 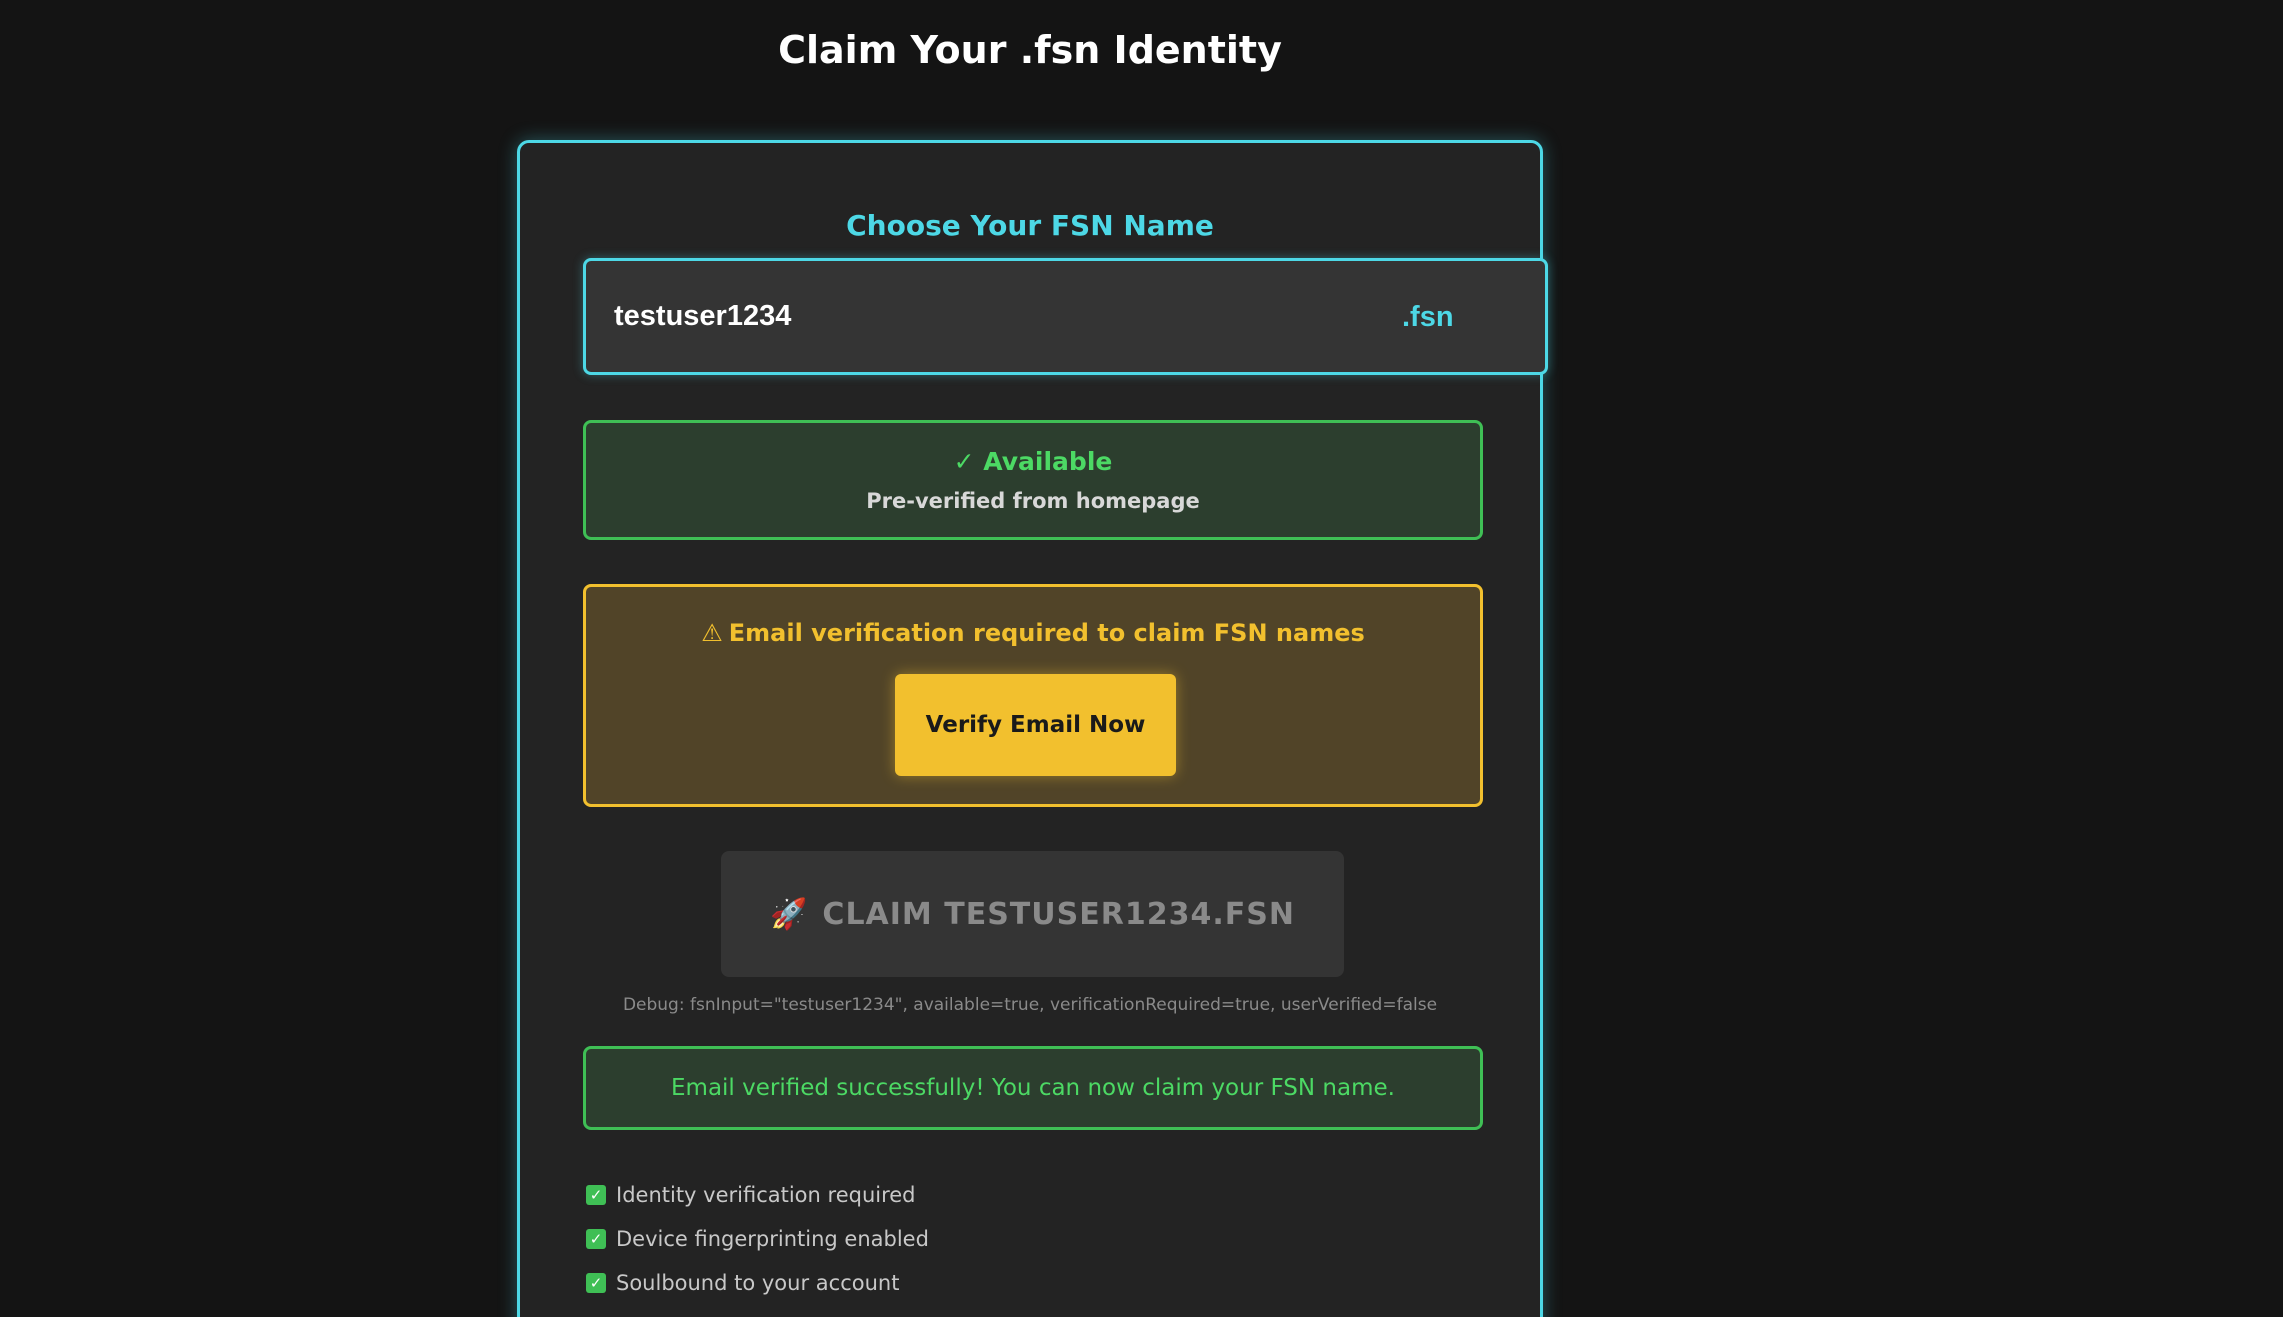 What do you see at coordinates (1428, 317) in the screenshot?
I see `fsn-suffix: .fsn` at bounding box center [1428, 317].